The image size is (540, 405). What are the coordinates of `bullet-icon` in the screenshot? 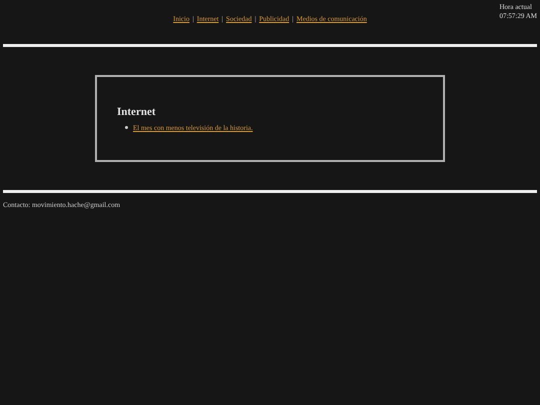 It's located at (126, 127).